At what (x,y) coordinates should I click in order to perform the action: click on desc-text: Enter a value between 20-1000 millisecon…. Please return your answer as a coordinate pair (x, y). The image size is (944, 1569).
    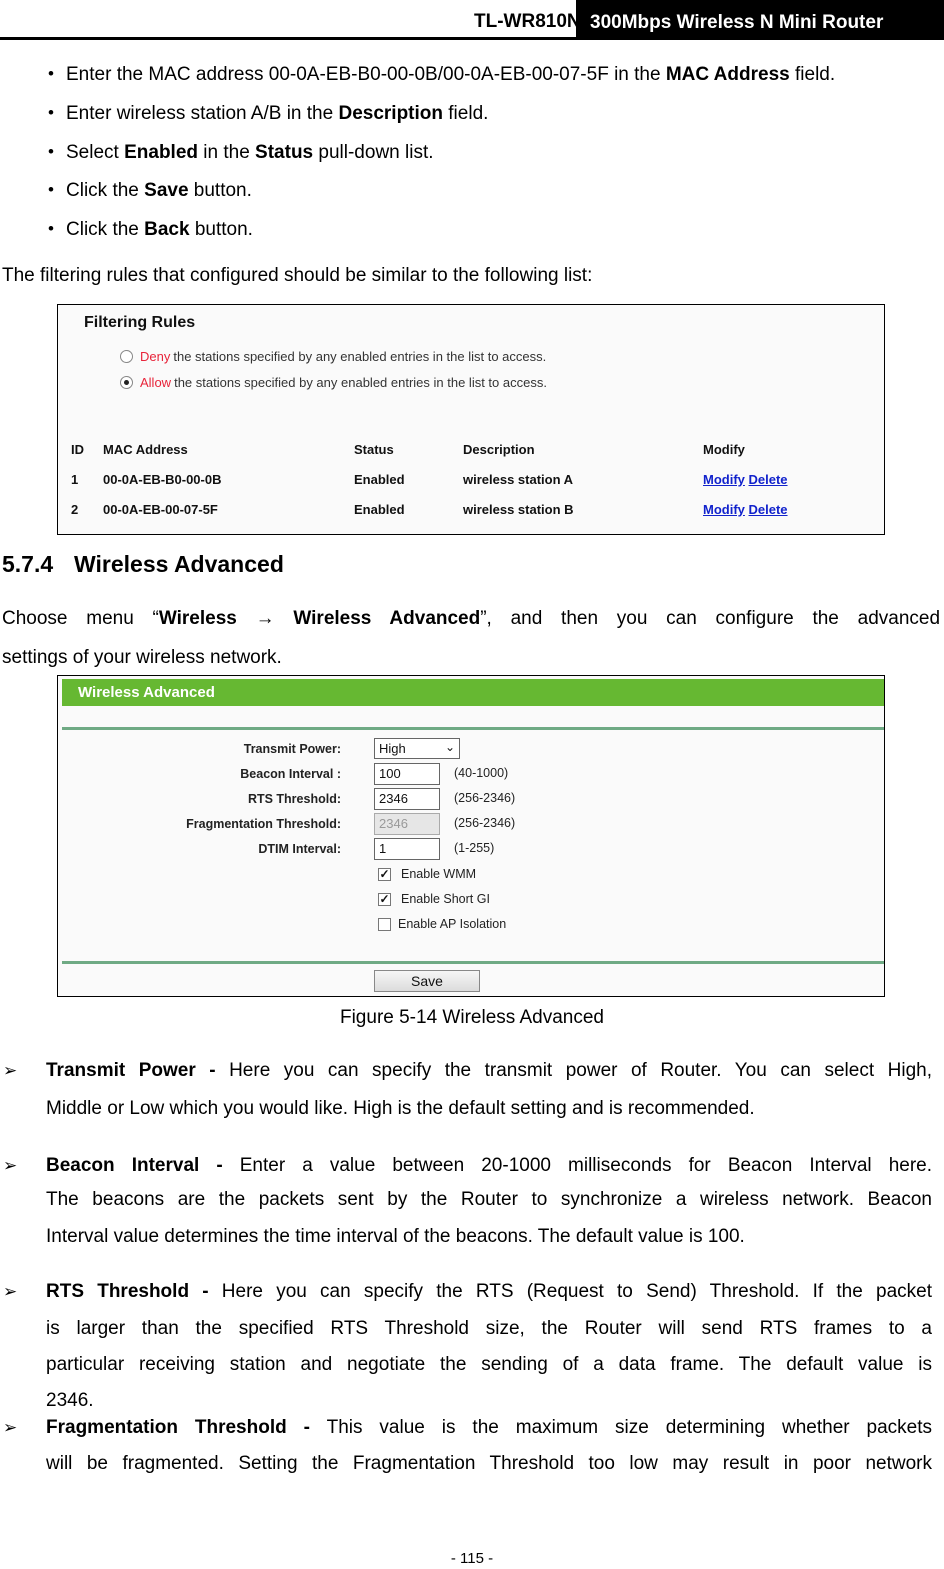
    Looking at the image, I should click on (577, 1165).